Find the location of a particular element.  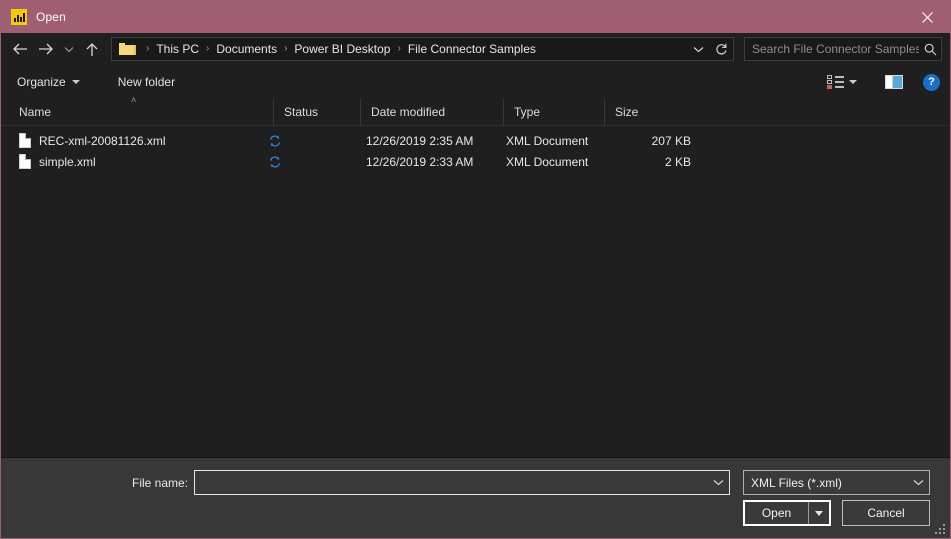

breadcrumb-item-documents: Documents is located at coordinates (246, 49).